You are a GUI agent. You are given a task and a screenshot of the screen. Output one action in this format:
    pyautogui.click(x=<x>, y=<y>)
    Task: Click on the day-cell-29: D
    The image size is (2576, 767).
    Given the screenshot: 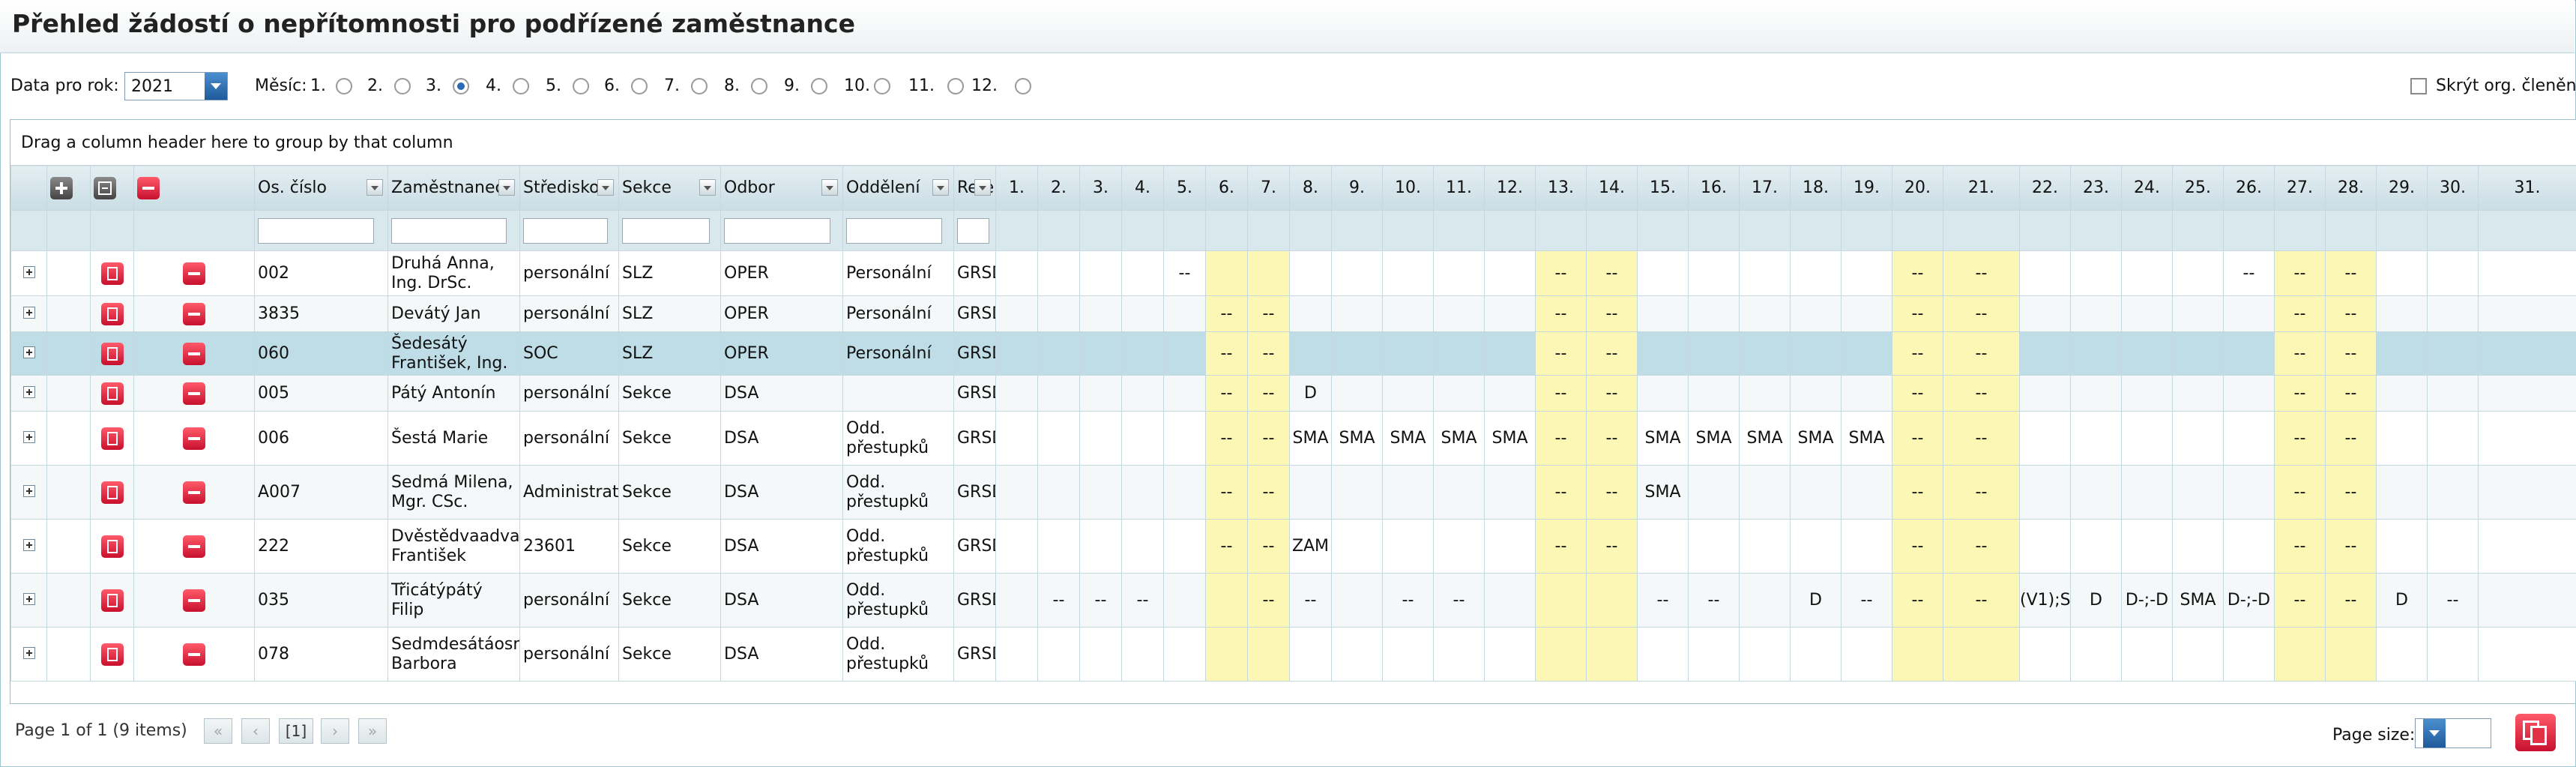 What is the action you would take?
    pyautogui.click(x=2402, y=600)
    